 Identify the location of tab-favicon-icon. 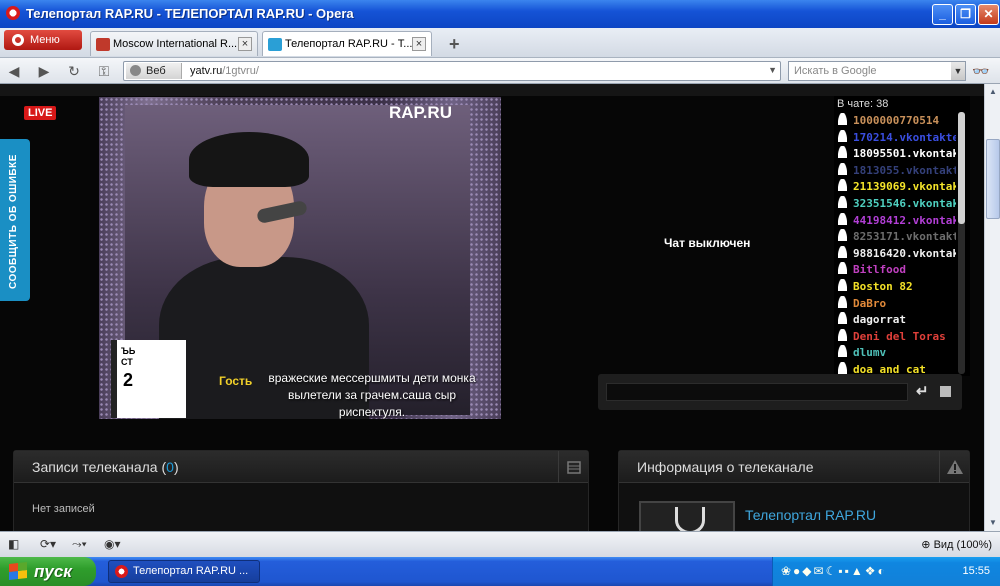
(275, 44).